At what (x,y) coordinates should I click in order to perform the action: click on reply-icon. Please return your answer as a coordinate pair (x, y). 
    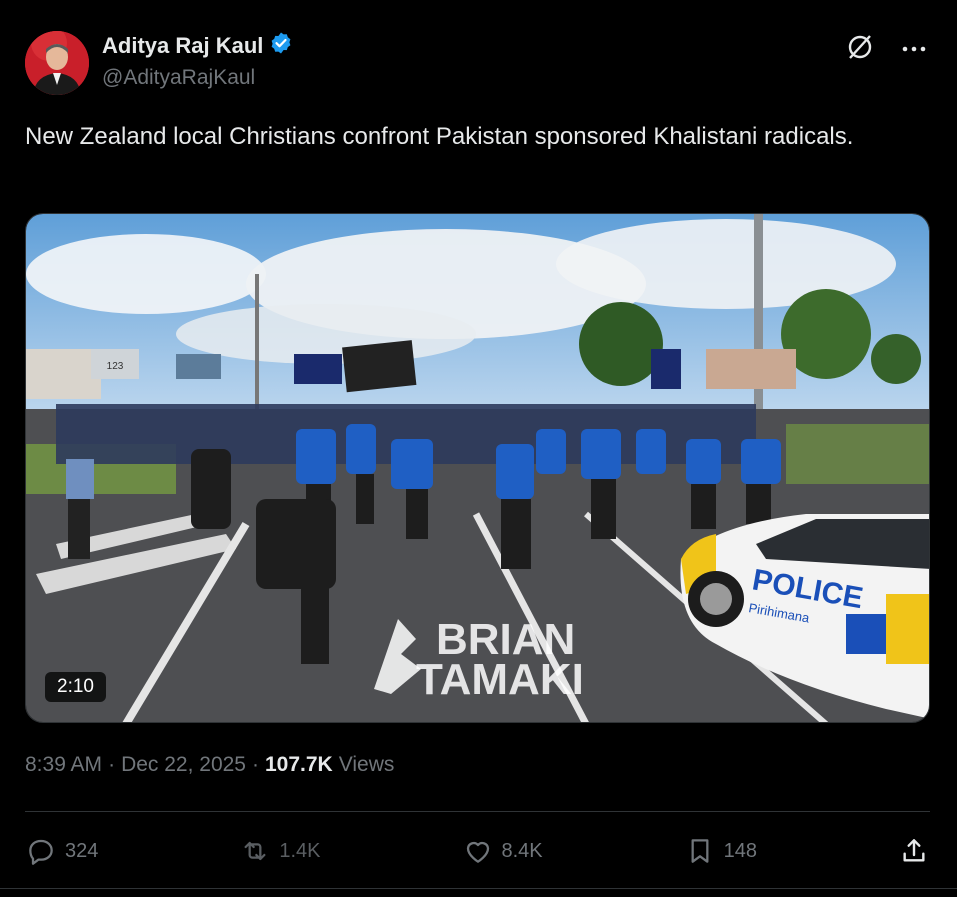
    Looking at the image, I should click on (41, 852).